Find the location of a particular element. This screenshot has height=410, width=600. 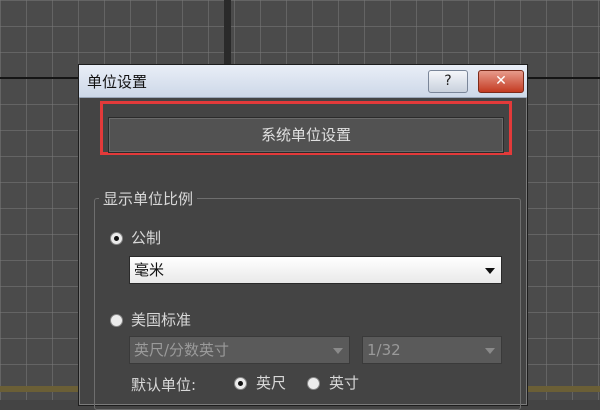

fraction-dropdown: 1/32 is located at coordinates (432, 350).